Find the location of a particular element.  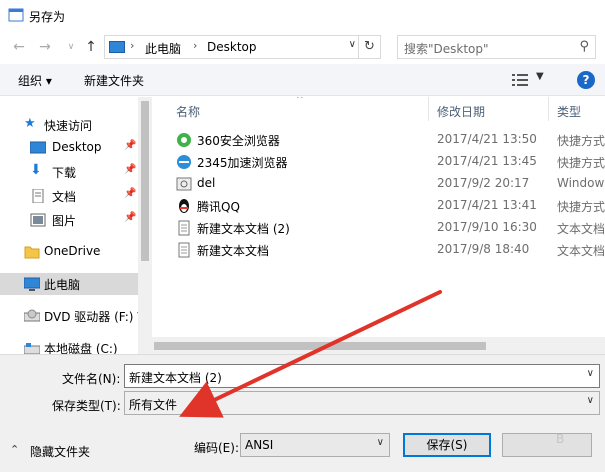

nav-item-label: 本地磁盘 (C:) is located at coordinates (81, 348).